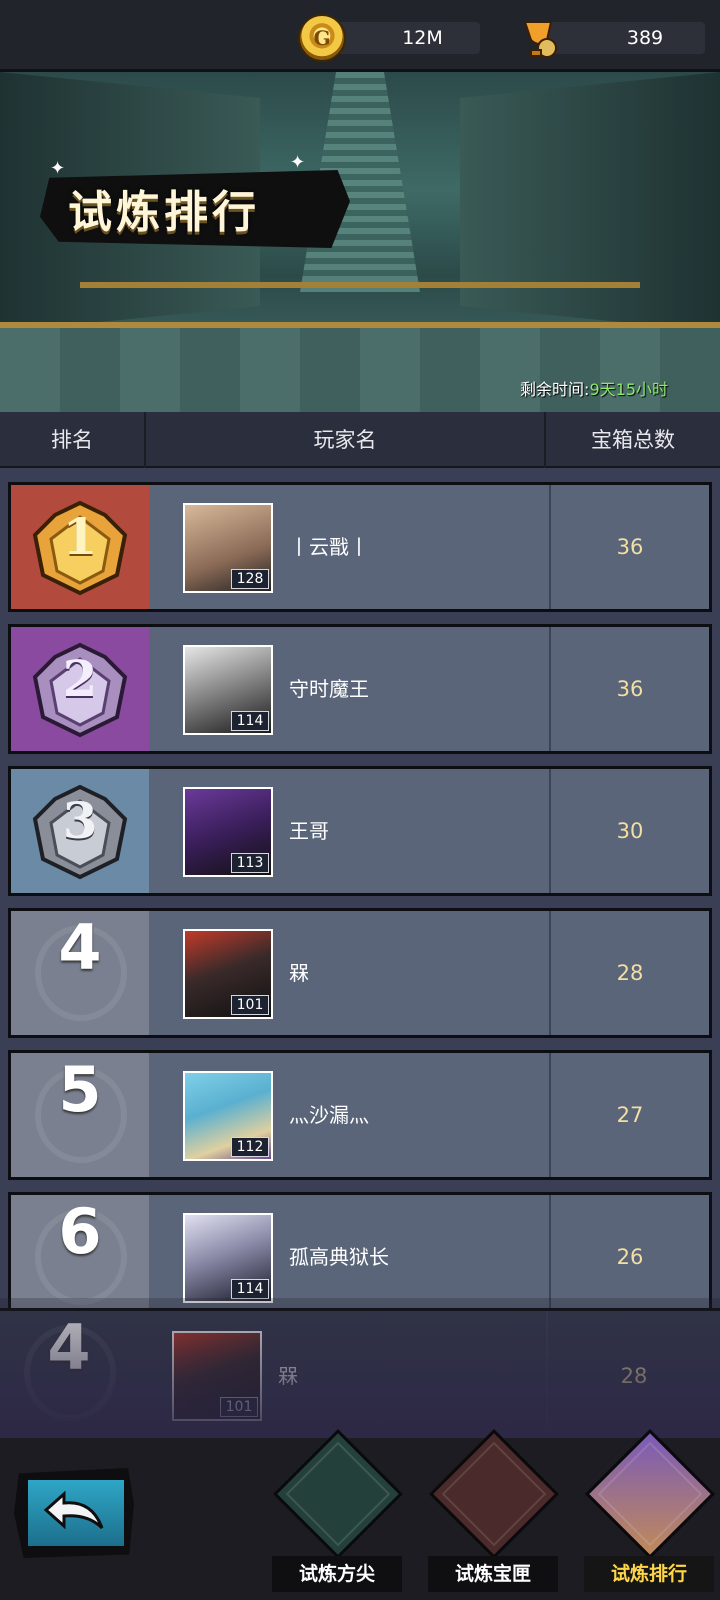  What do you see at coordinates (629, 1115) in the screenshot?
I see `chest-count: 27` at bounding box center [629, 1115].